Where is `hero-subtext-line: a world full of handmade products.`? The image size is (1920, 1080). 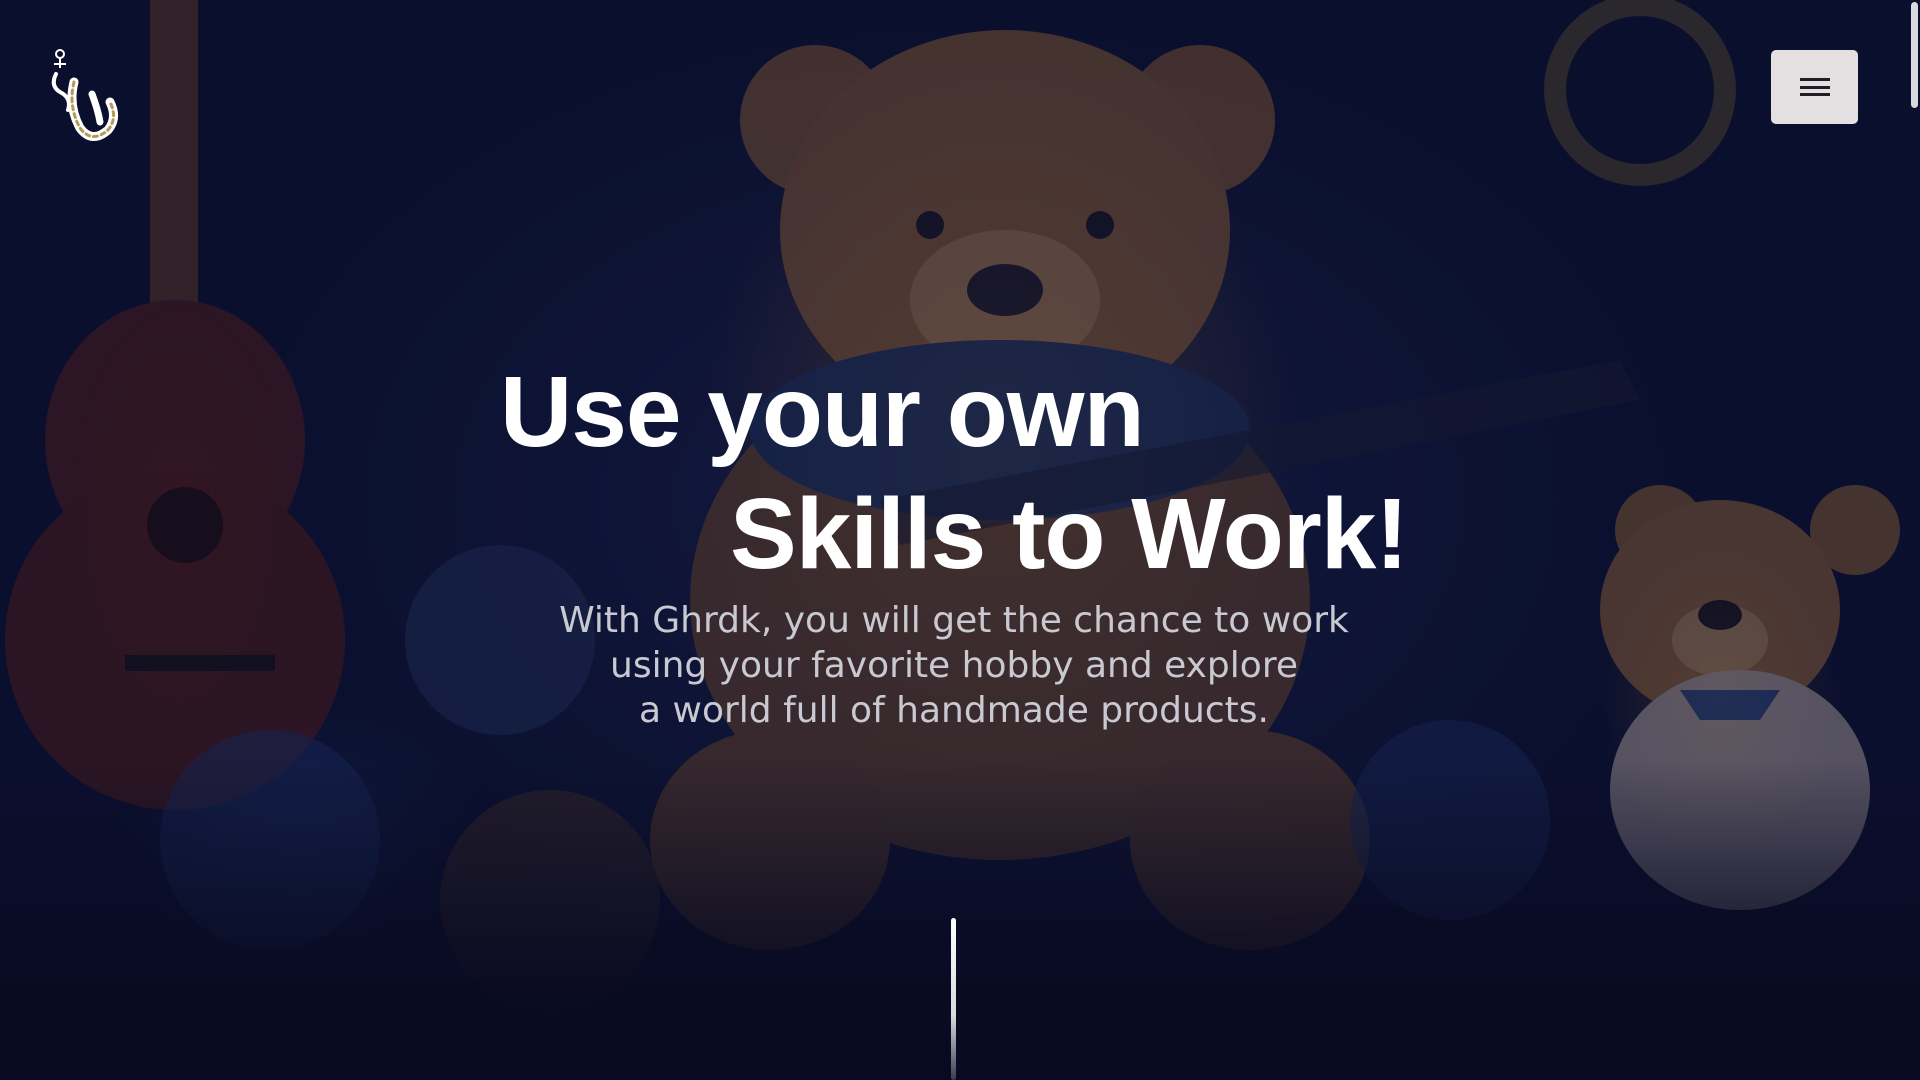 hero-subtext-line: a world full of handmade products. is located at coordinates (954, 710).